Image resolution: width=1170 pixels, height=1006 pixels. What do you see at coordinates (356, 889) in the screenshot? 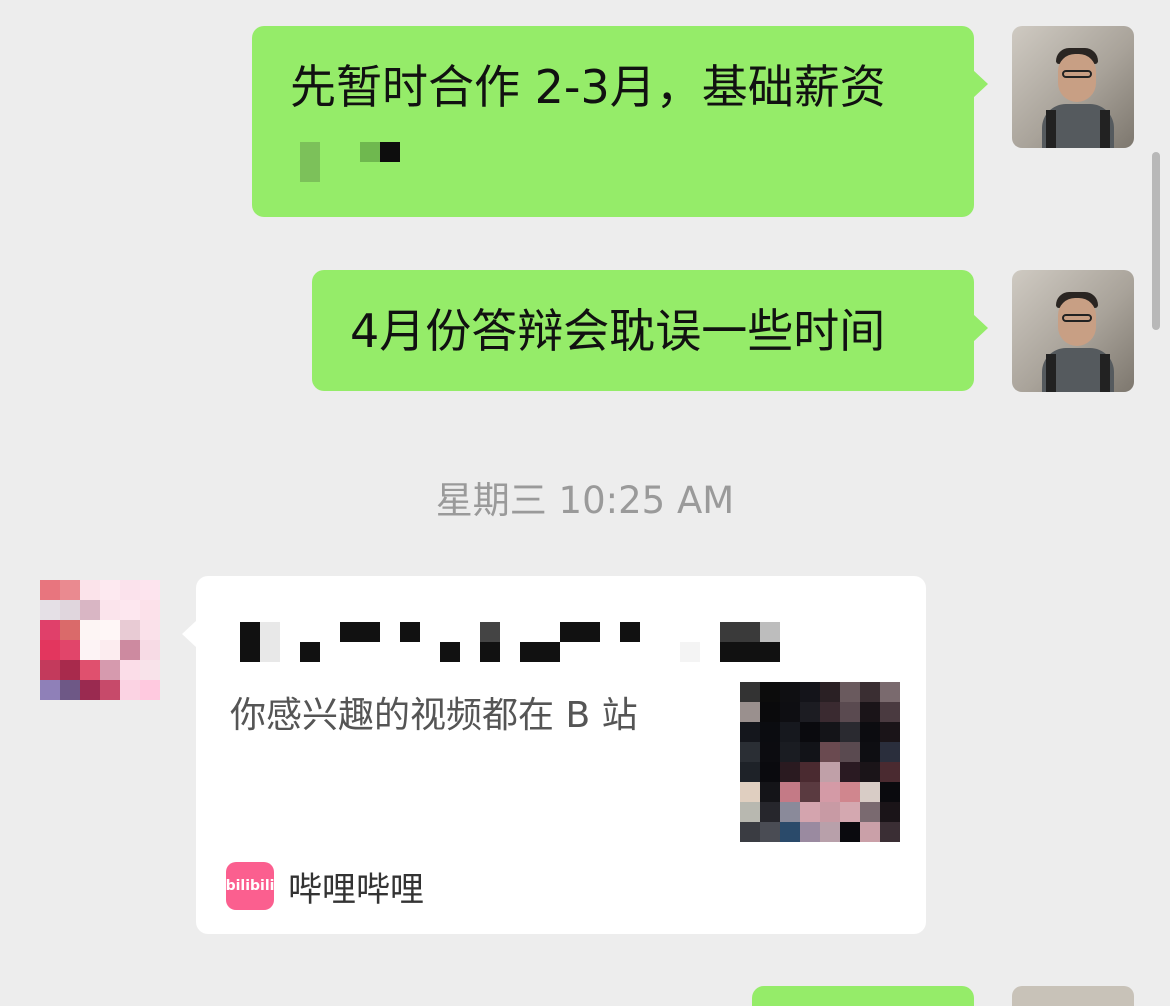
I see `source-app-name: 哔哩哔哩` at bounding box center [356, 889].